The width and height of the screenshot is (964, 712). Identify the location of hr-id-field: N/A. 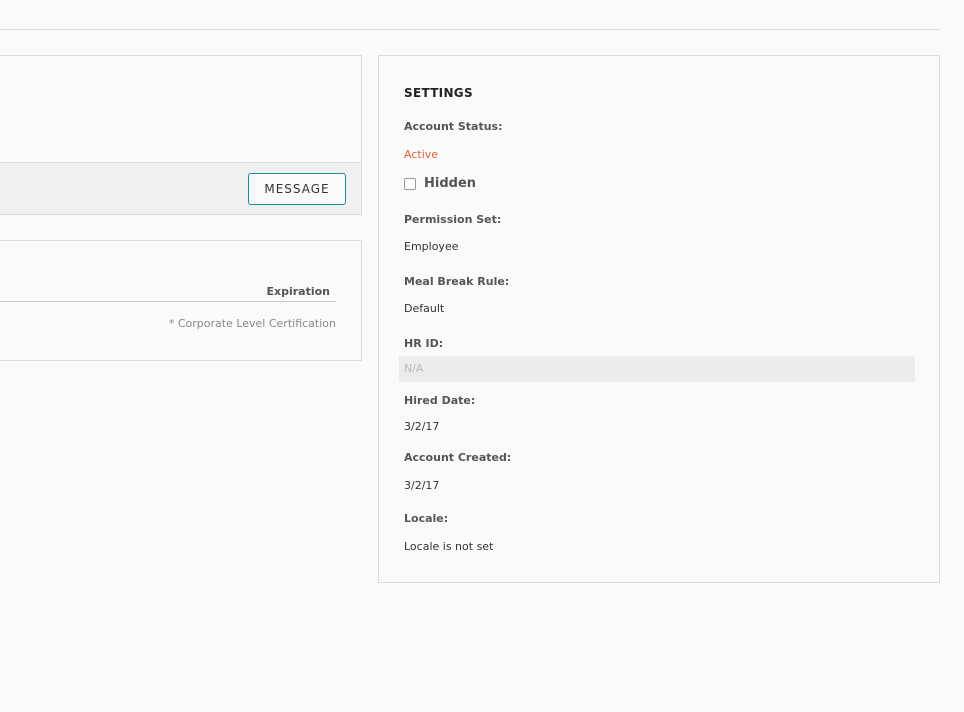
(657, 369).